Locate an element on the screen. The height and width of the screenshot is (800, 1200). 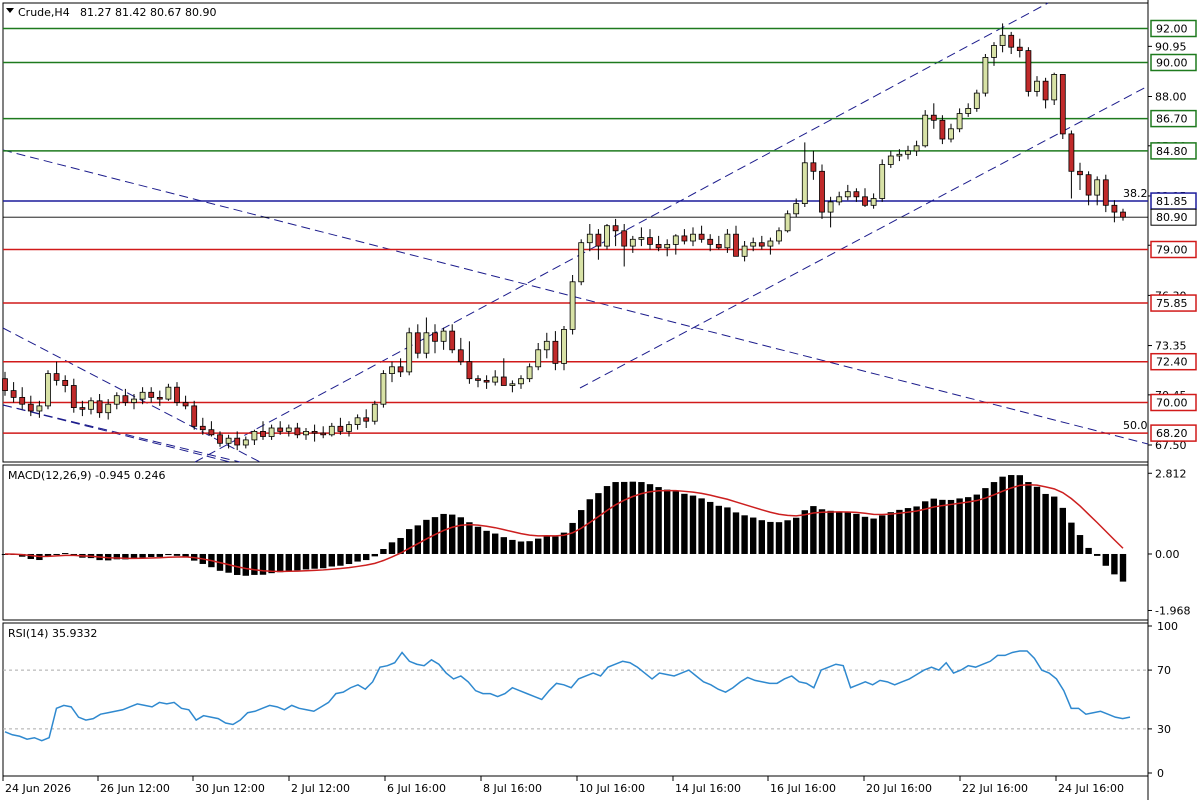
level-label: 68.20 is located at coordinates (1172, 433).